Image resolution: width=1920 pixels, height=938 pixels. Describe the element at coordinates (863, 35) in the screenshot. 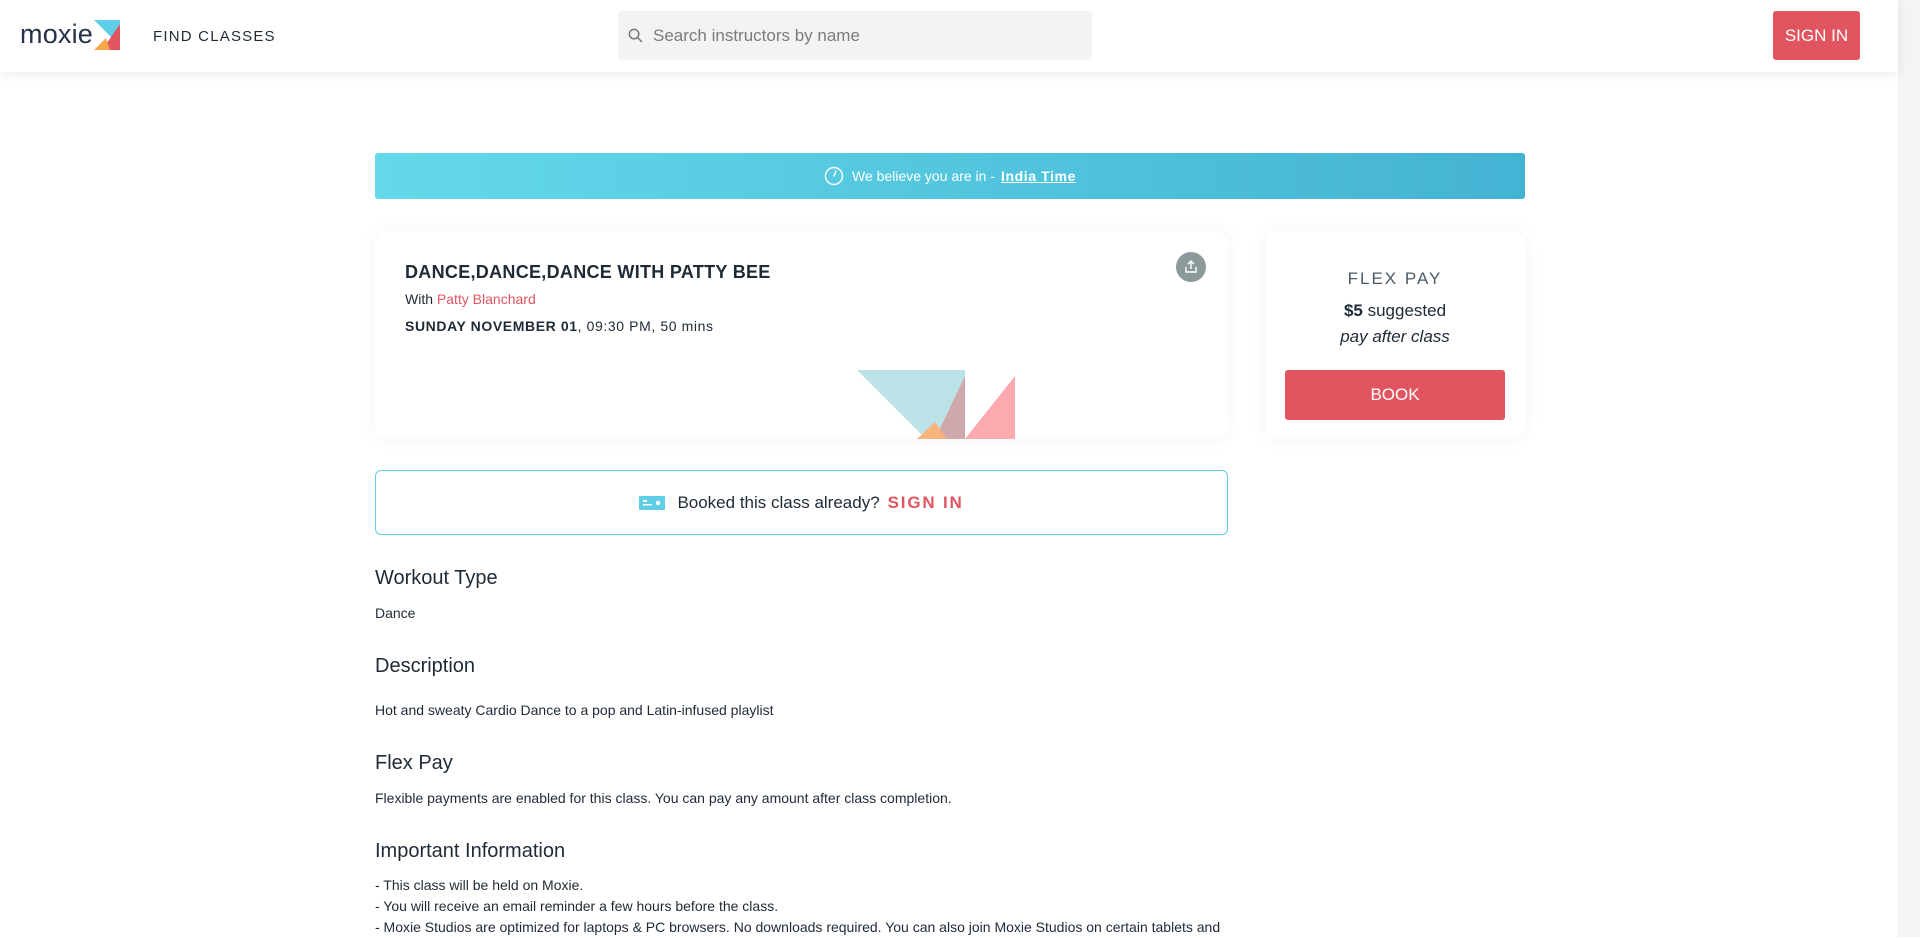

I see `search-input` at that location.